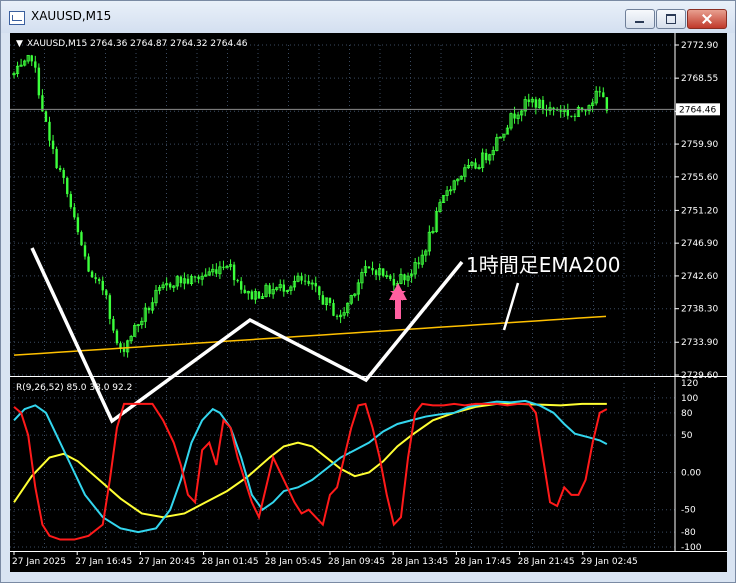 The image size is (736, 583). Describe the element at coordinates (368, 17) in the screenshot. I see `title-bar: XAUUSD,M15` at that location.